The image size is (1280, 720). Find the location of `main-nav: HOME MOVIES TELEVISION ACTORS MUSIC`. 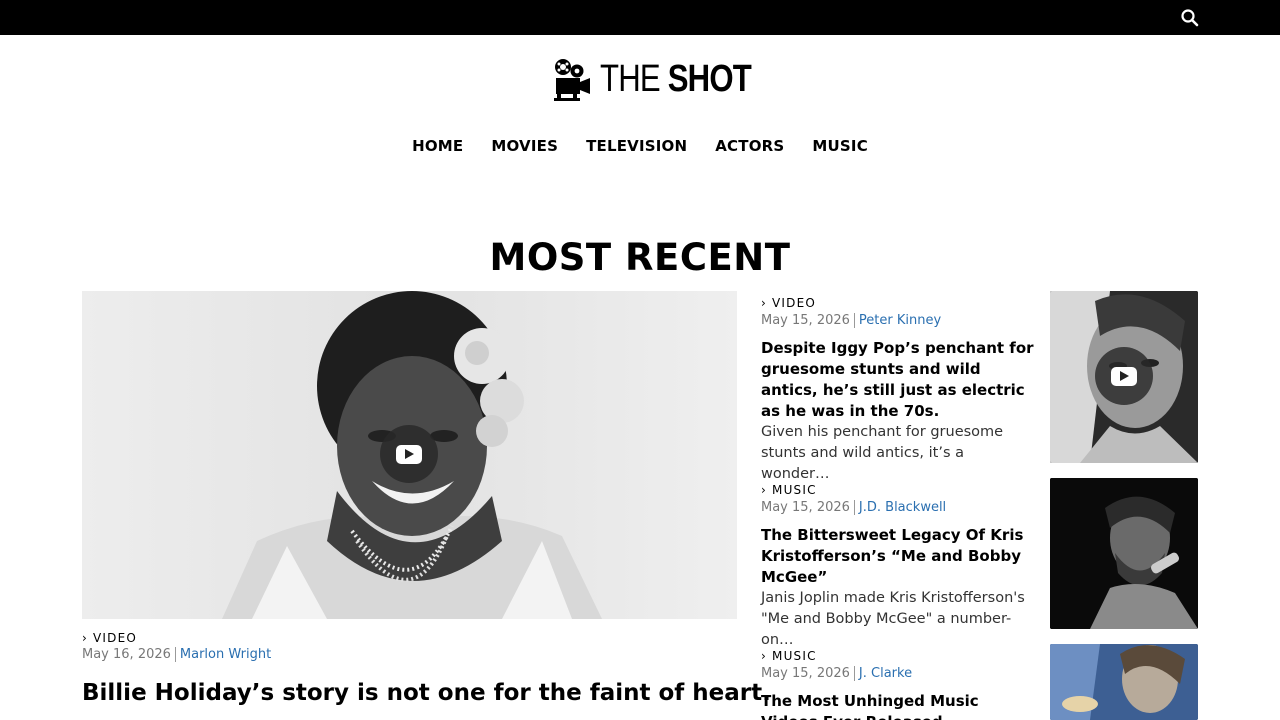

main-nav: HOME MOVIES TELEVISION ACTORS MUSIC is located at coordinates (640, 146).